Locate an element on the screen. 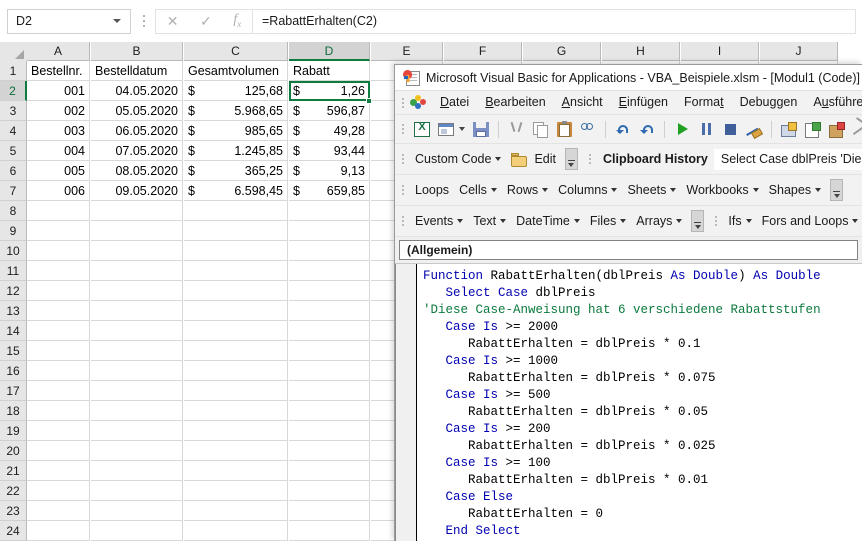  row-header-21: 21 is located at coordinates (13, 471).